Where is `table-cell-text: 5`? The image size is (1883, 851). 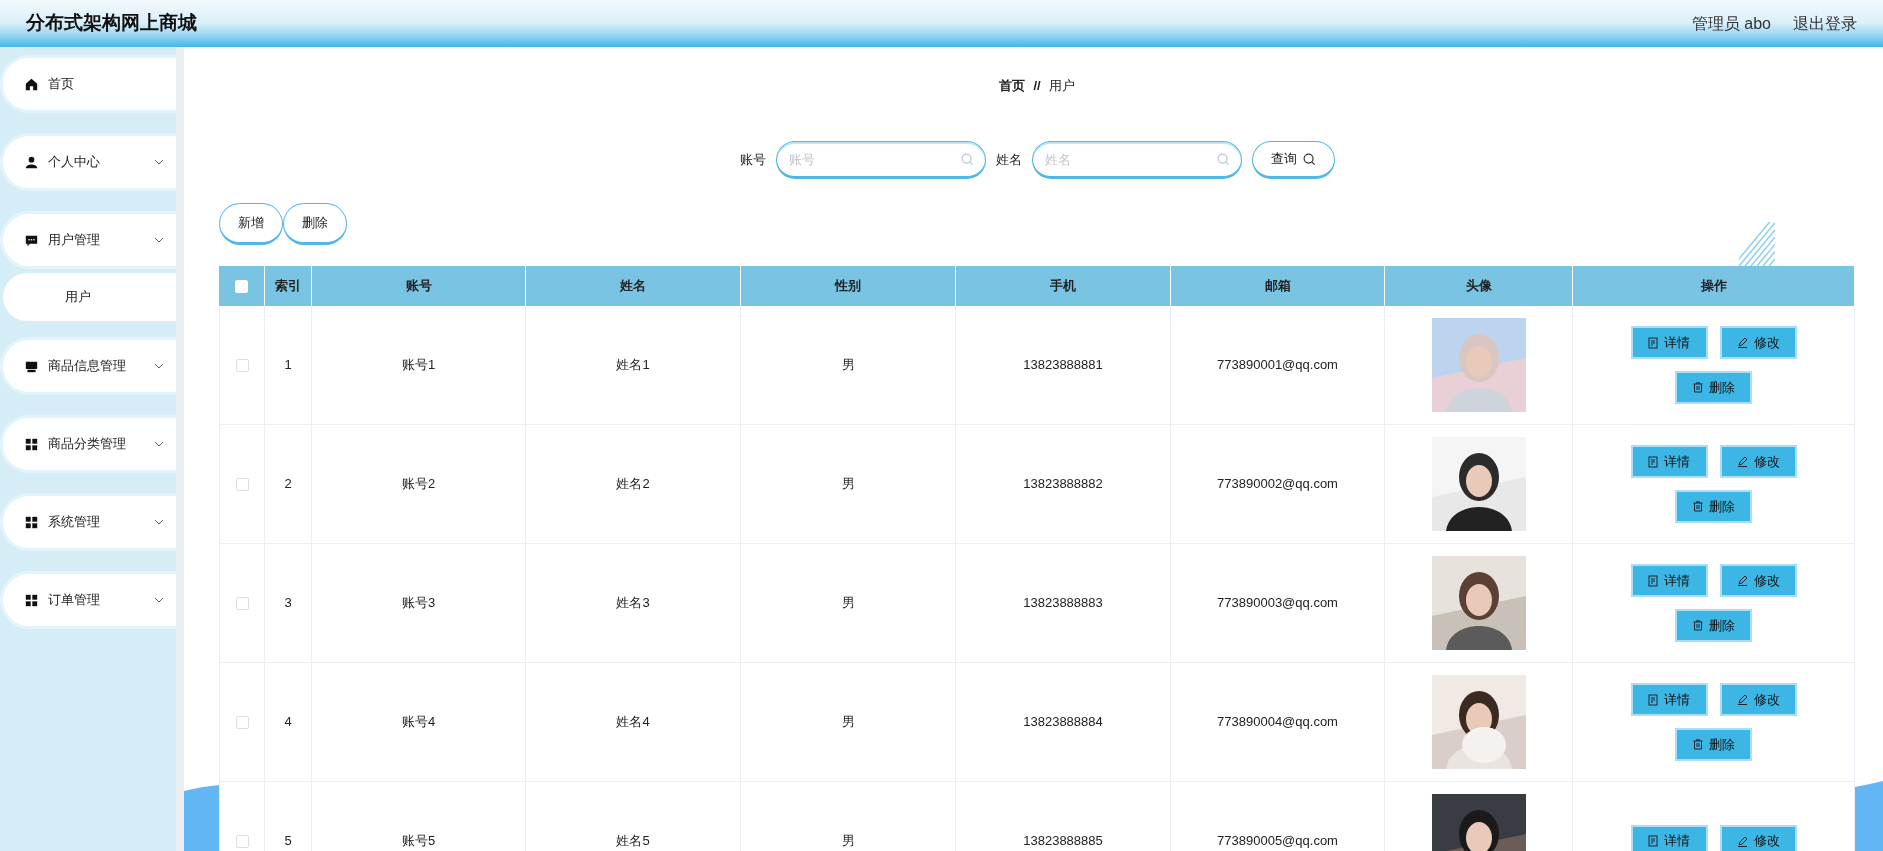
table-cell-text: 5 is located at coordinates (288, 841).